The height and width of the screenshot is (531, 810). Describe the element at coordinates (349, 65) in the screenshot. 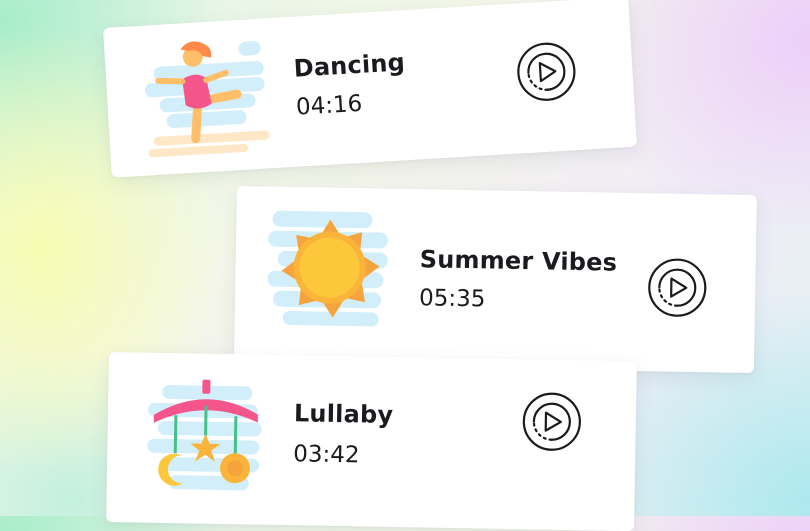

I see `track-title: Dancing` at that location.